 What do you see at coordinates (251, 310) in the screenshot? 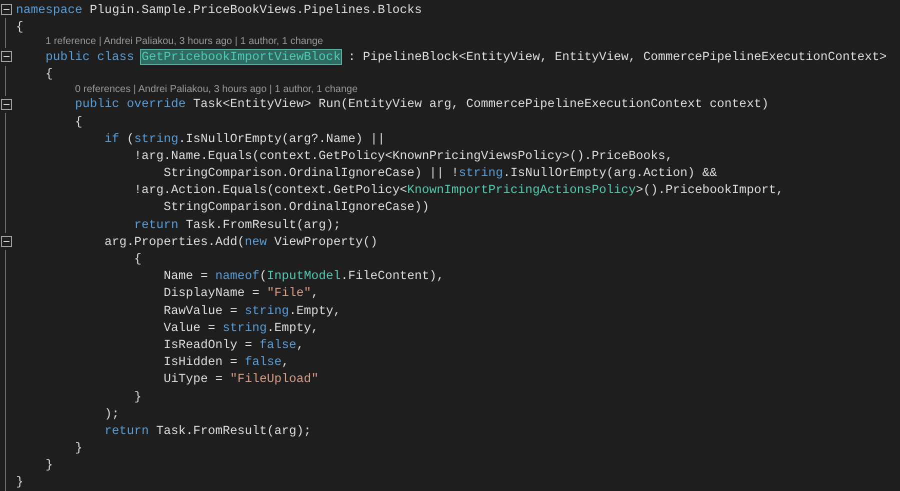
I see `code-line: RawValue = string.Empty,` at bounding box center [251, 310].